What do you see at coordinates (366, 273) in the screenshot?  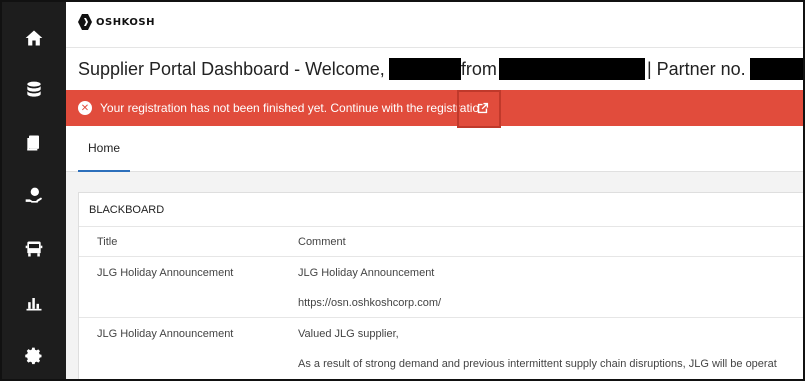 I see `row-comment-line: JLG Holiday Announcement` at bounding box center [366, 273].